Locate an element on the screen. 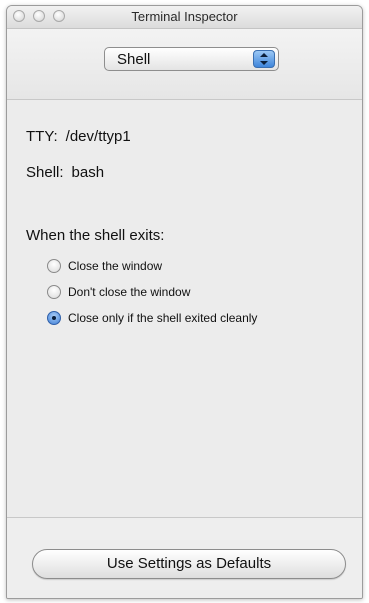  tty-value: /dev/ttyp1 is located at coordinates (98, 136).